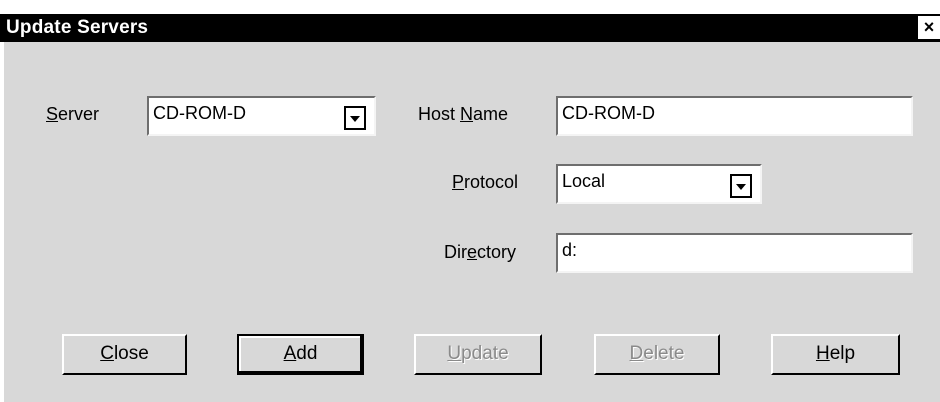  Describe the element at coordinates (199, 113) in the screenshot. I see `server-dropdown-value: CD-ROM-D` at that location.